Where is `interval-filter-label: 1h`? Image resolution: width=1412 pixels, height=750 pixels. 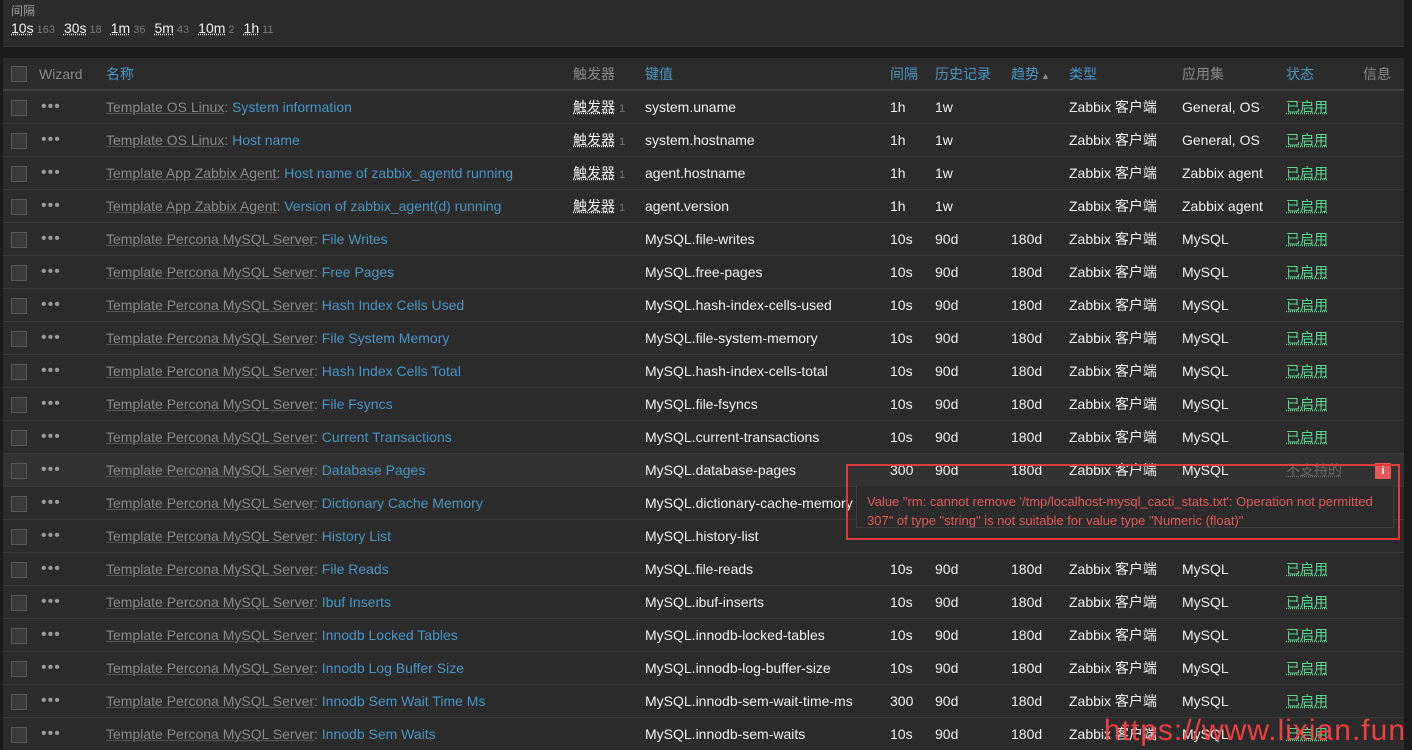
interval-filter-label: 1h is located at coordinates (252, 28).